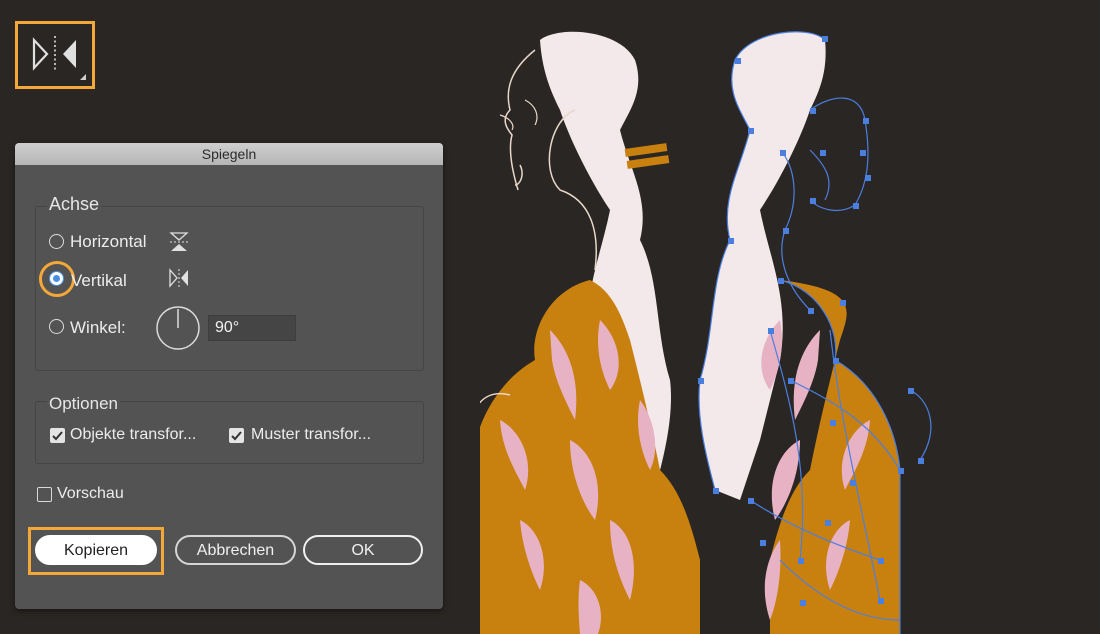 This screenshot has height=634, width=1100. Describe the element at coordinates (90, 493) in the screenshot. I see `preview-label: Vorschau` at that location.